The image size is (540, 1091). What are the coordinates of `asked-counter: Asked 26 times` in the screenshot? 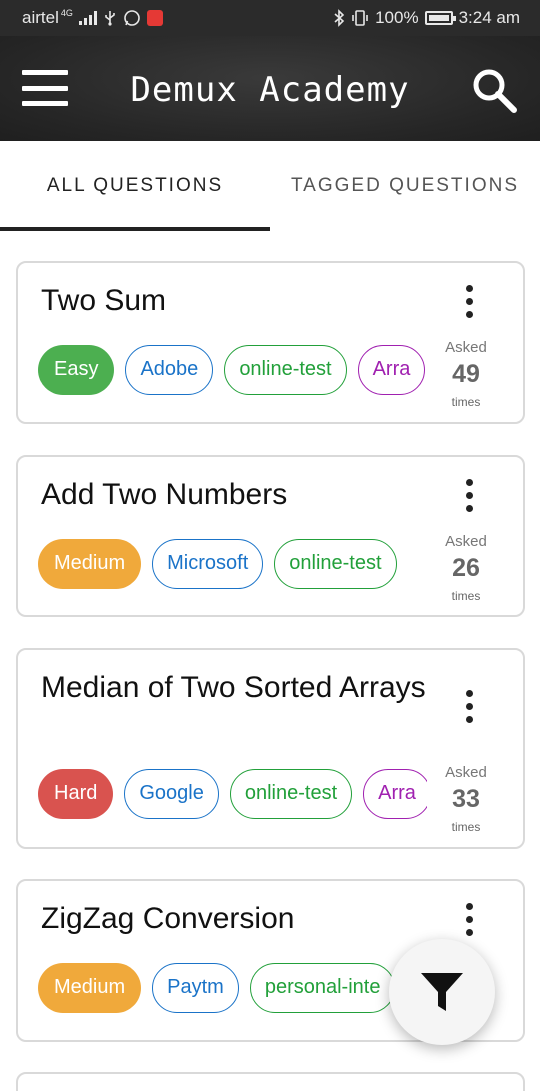 It's located at (466, 568).